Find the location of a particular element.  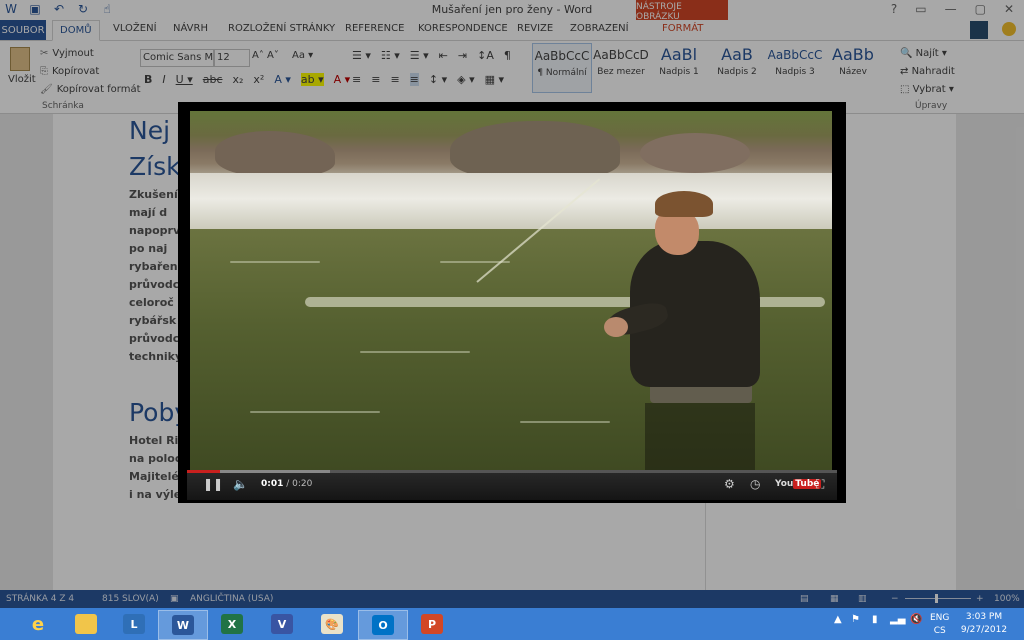

format-painter-button: 🖌 Kopírovat formát is located at coordinates (90, 90).